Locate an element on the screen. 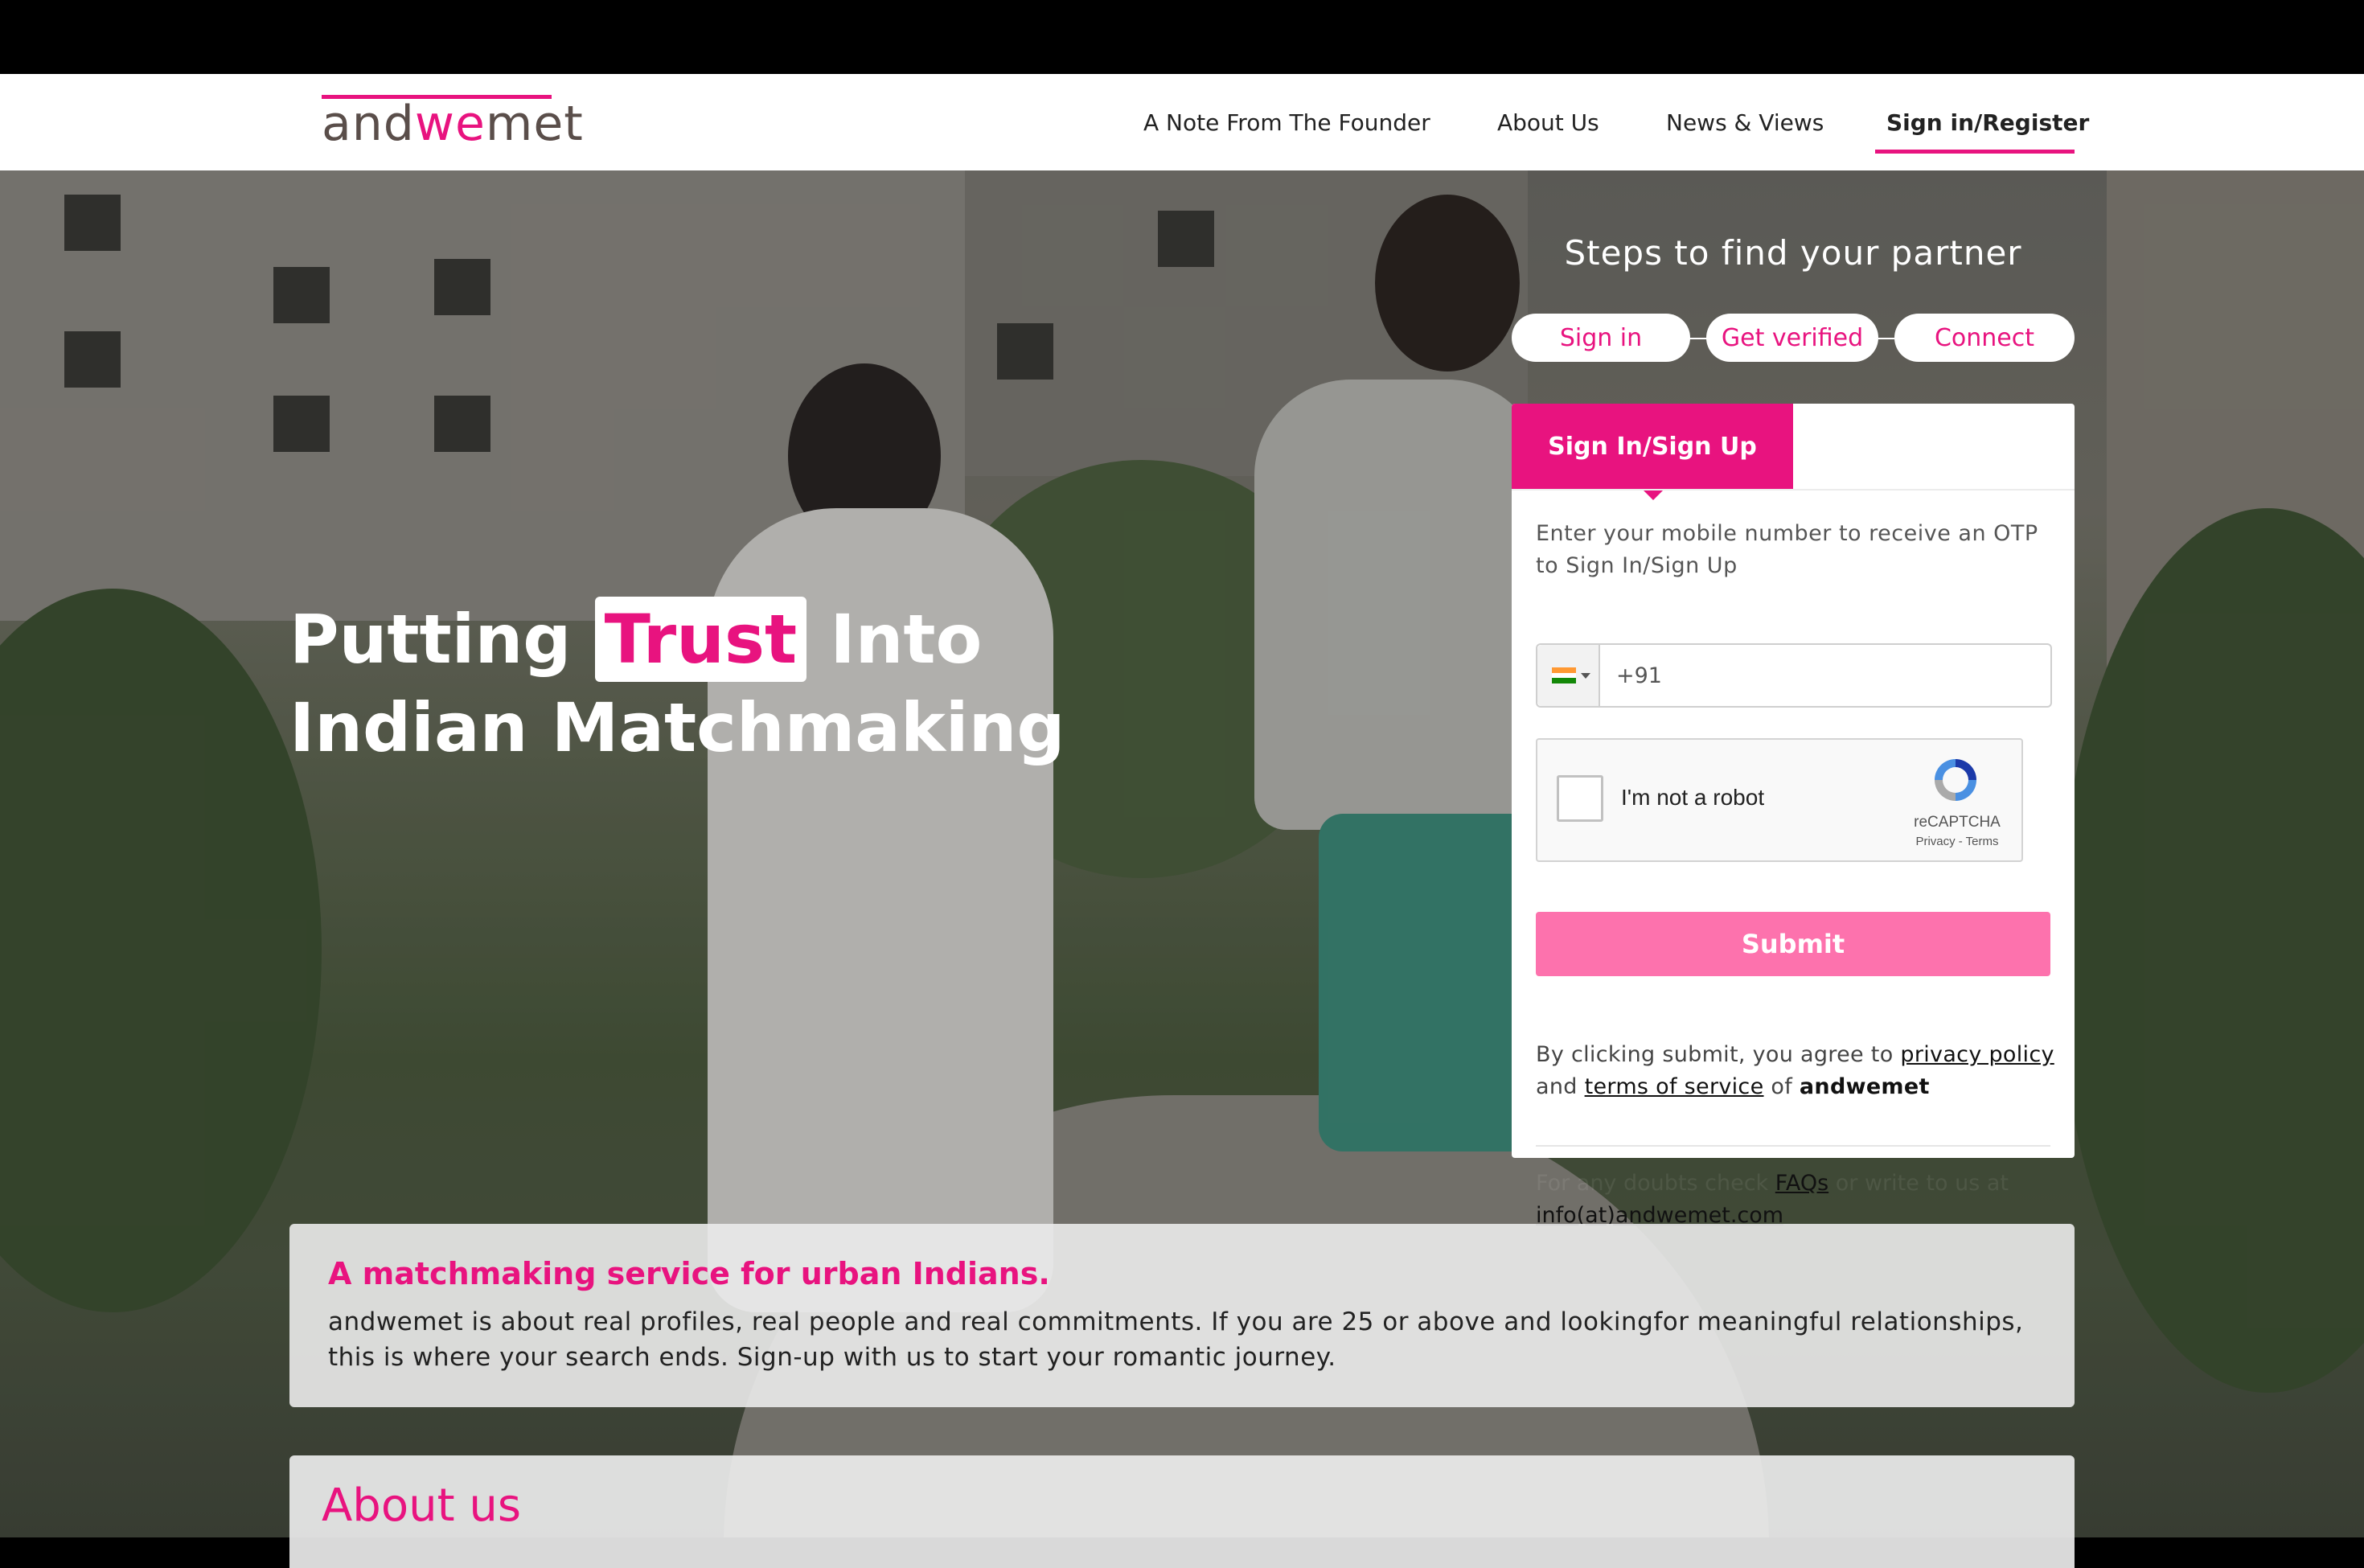 The width and height of the screenshot is (2364, 1568). steps-title: Steps to find your partner is located at coordinates (1793, 253).